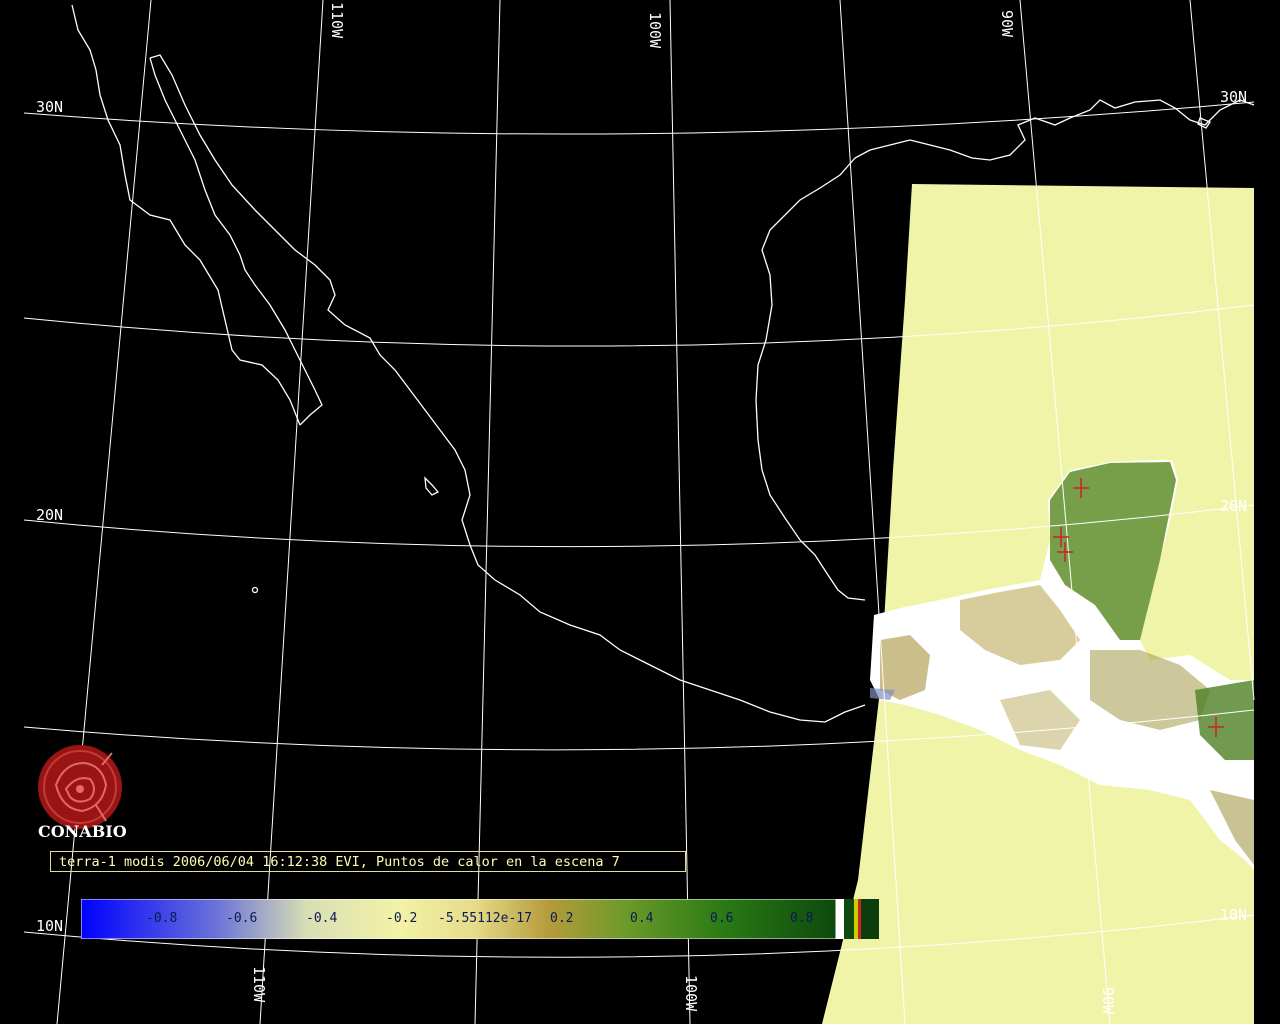 Image resolution: width=1280 pixels, height=1024 pixels. Describe the element at coordinates (322, 918) in the screenshot. I see `colorbar-tick: -0.4` at that location.